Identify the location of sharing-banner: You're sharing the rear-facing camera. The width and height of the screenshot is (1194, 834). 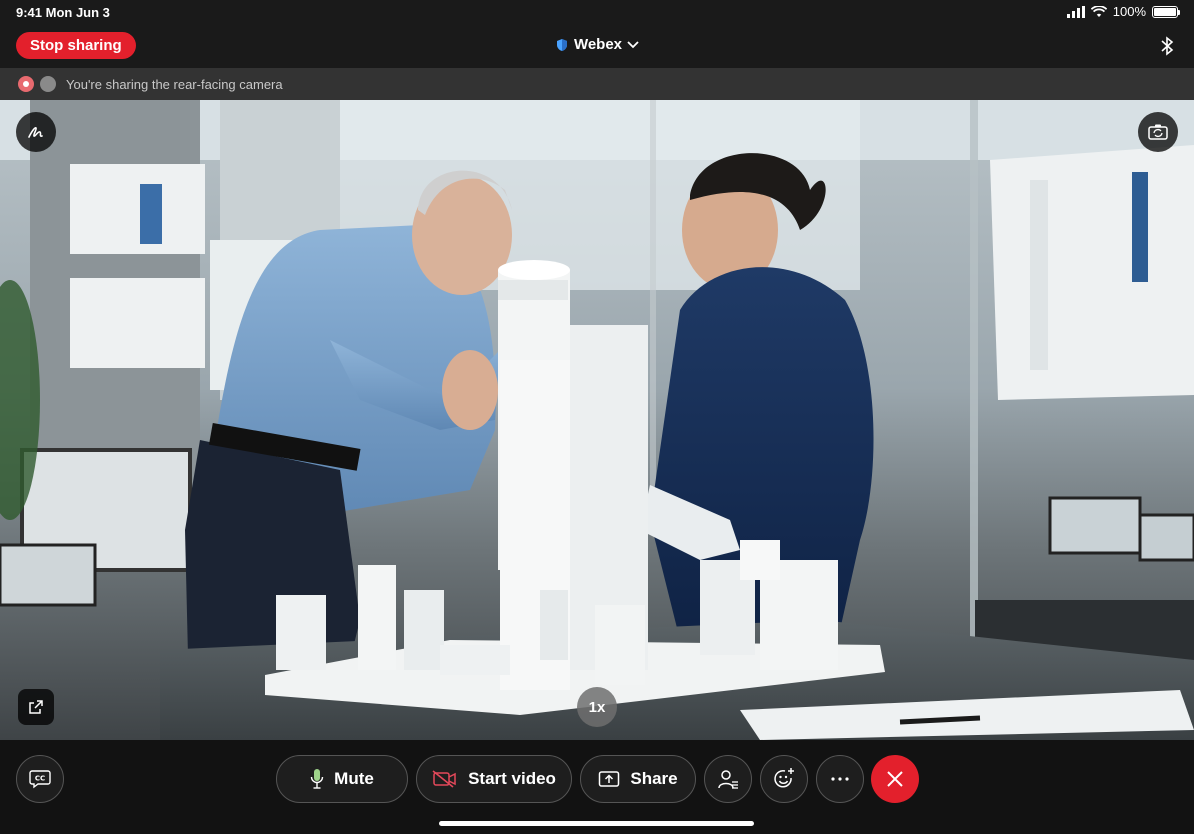
(597, 84).